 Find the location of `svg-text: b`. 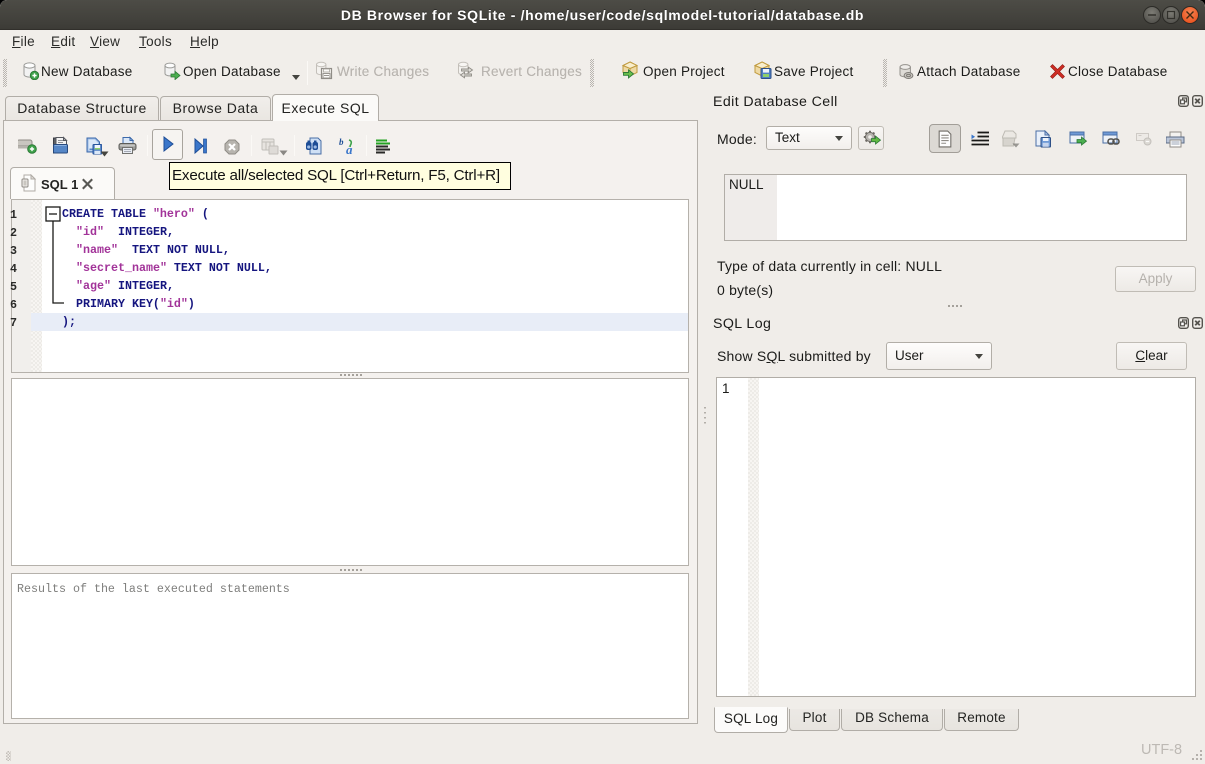

svg-text: b is located at coordinates (341, 142).